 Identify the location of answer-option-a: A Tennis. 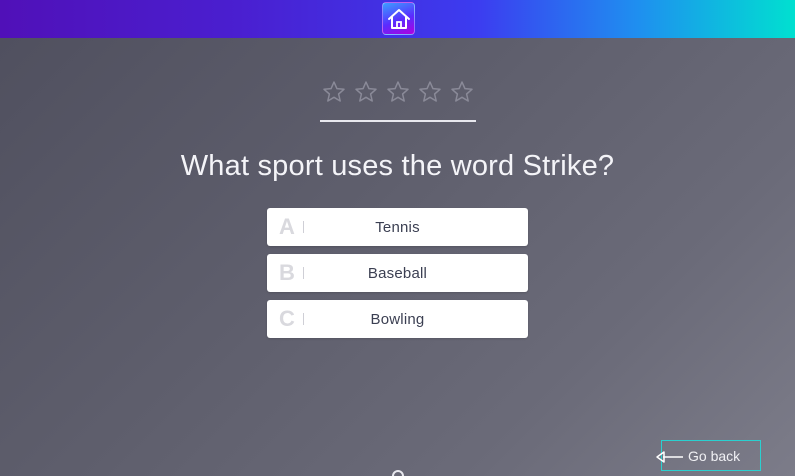
(397, 227).